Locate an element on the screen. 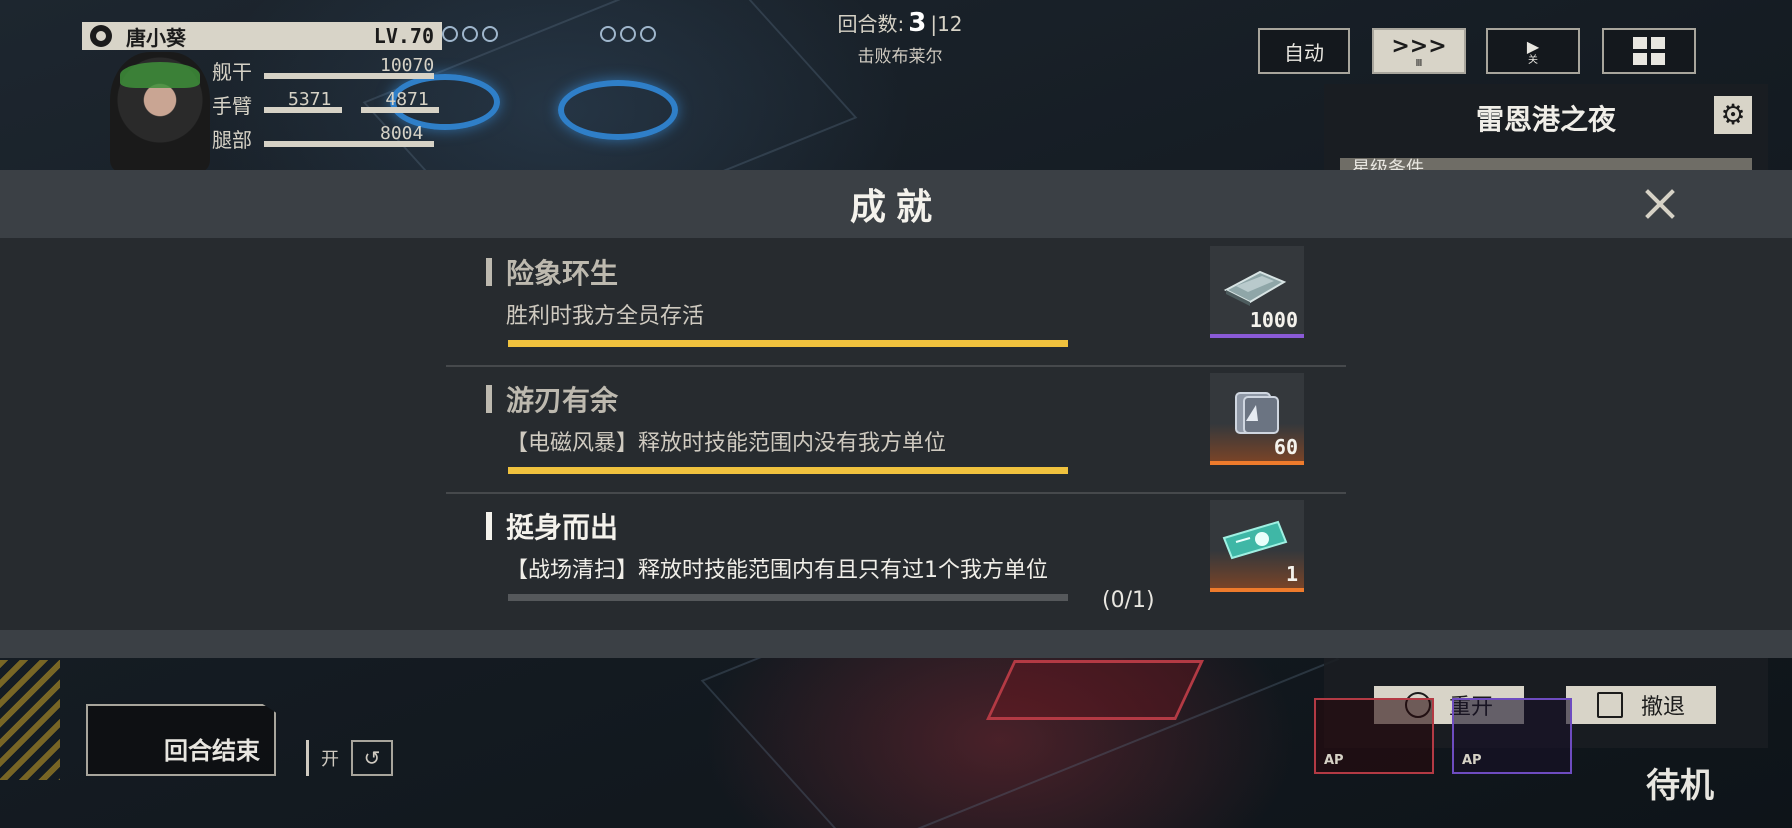  stat-value: 10070 is located at coordinates (407, 65).